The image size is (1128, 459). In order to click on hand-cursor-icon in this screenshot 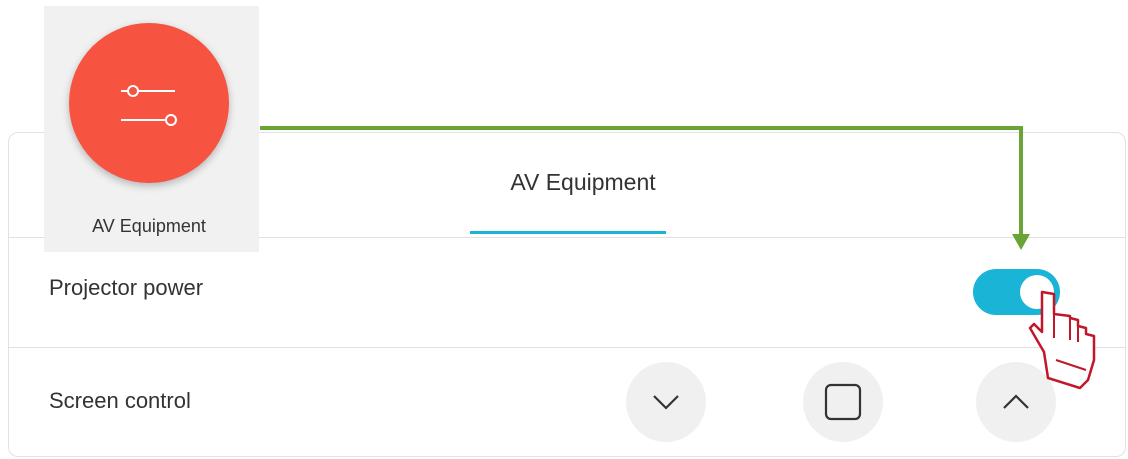, I will do `click(1062, 340)`.